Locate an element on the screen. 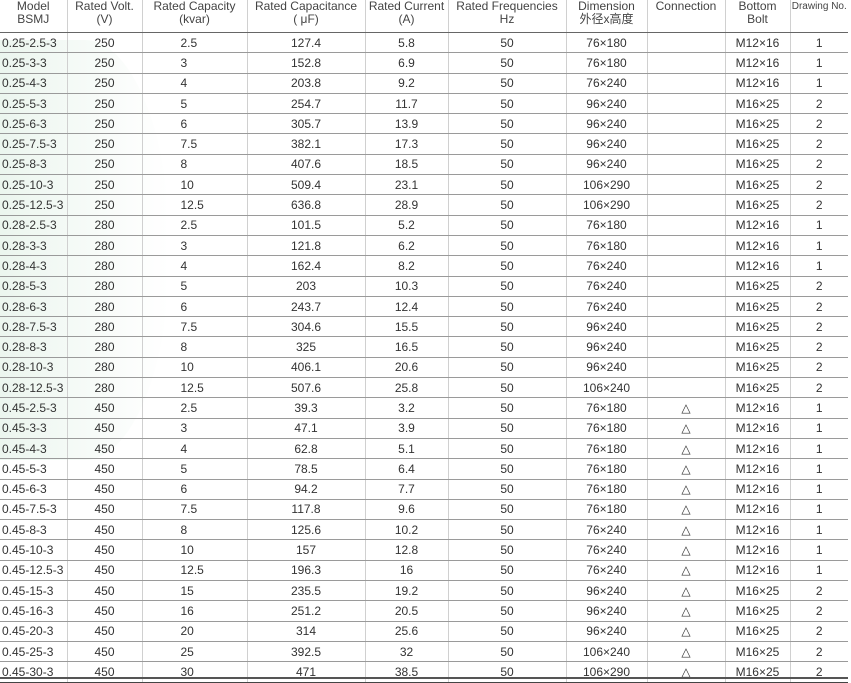  cell-rated-current: 19.2 is located at coordinates (407, 591).